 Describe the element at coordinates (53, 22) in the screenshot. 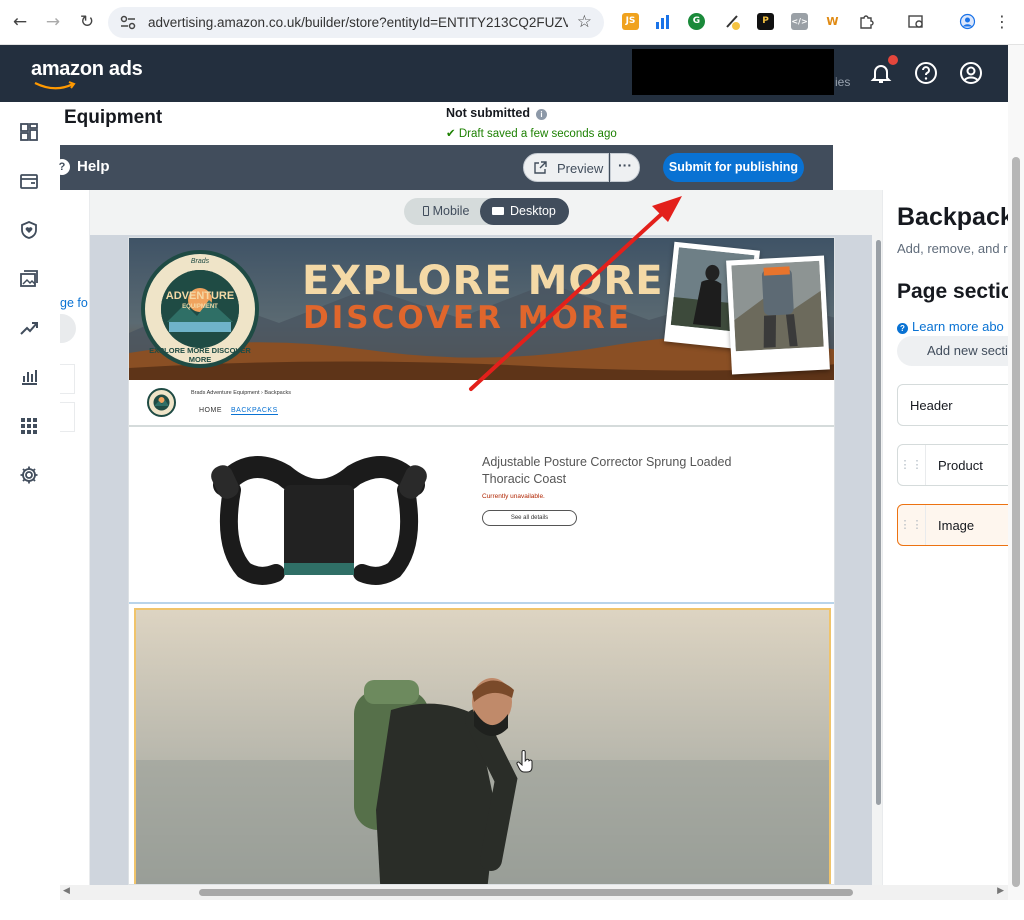

I see `forward-arrow-icon: →` at that location.